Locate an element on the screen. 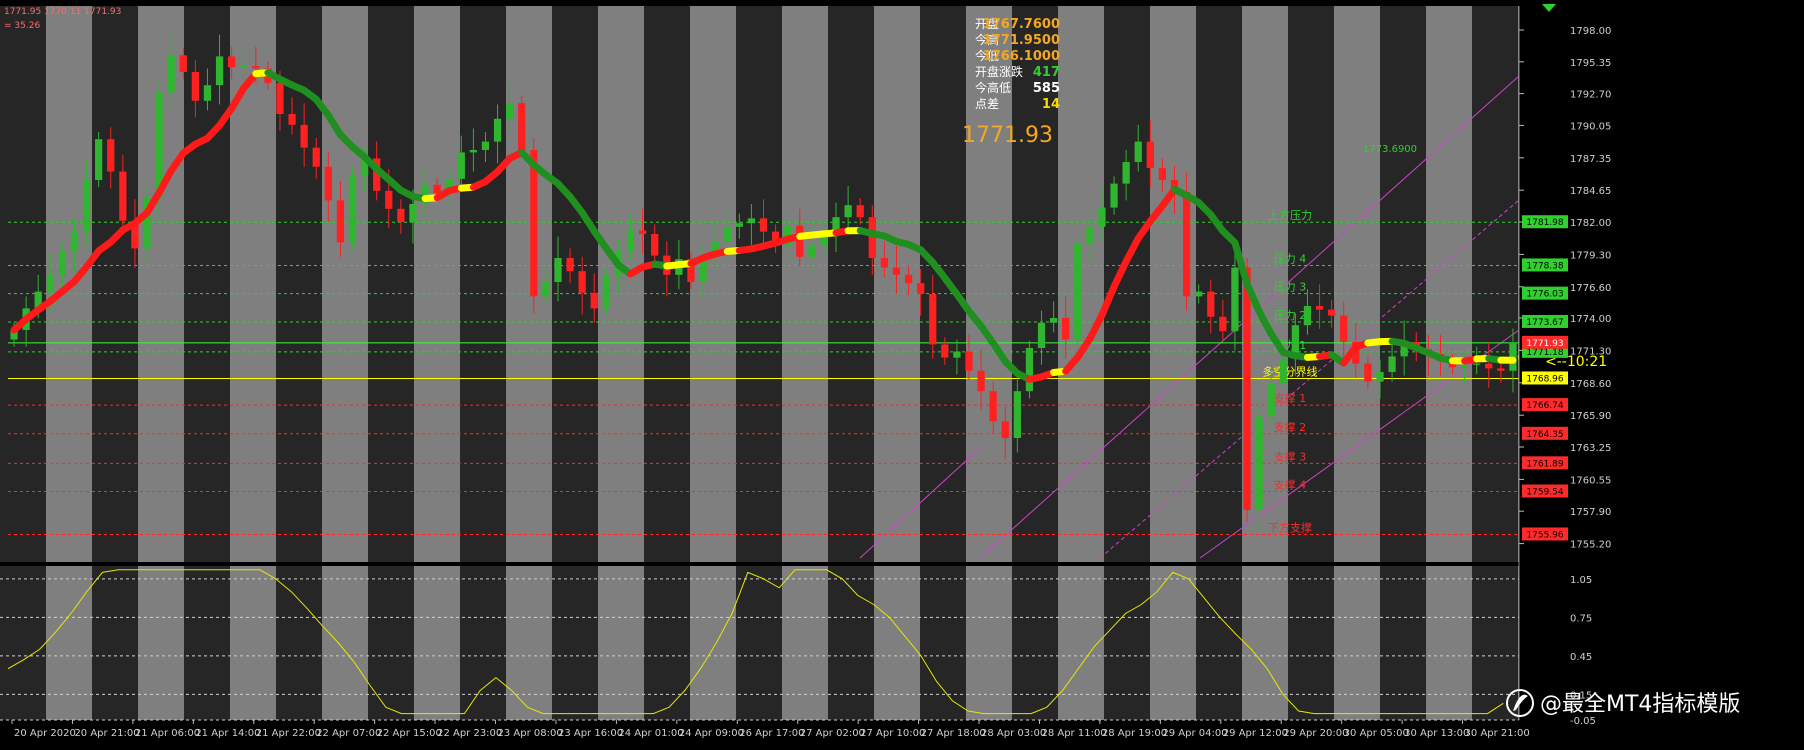 The width and height of the screenshot is (1804, 750). x-tick-label: 28 Apr 03:00 is located at coordinates (1013, 733).